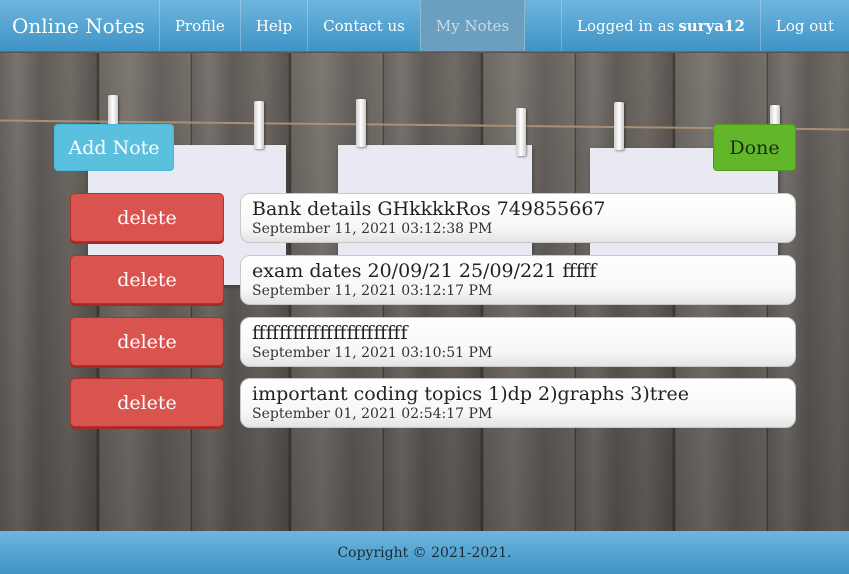 The image size is (849, 574). Describe the element at coordinates (273, 25) in the screenshot. I see `nav-help: Help` at that location.